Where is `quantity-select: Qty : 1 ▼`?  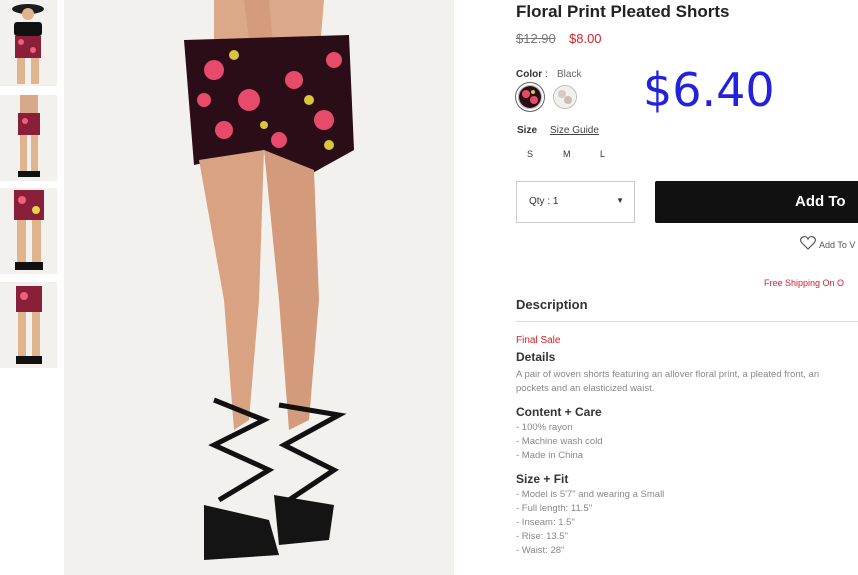 quantity-select: Qty : 1 ▼ is located at coordinates (575, 202).